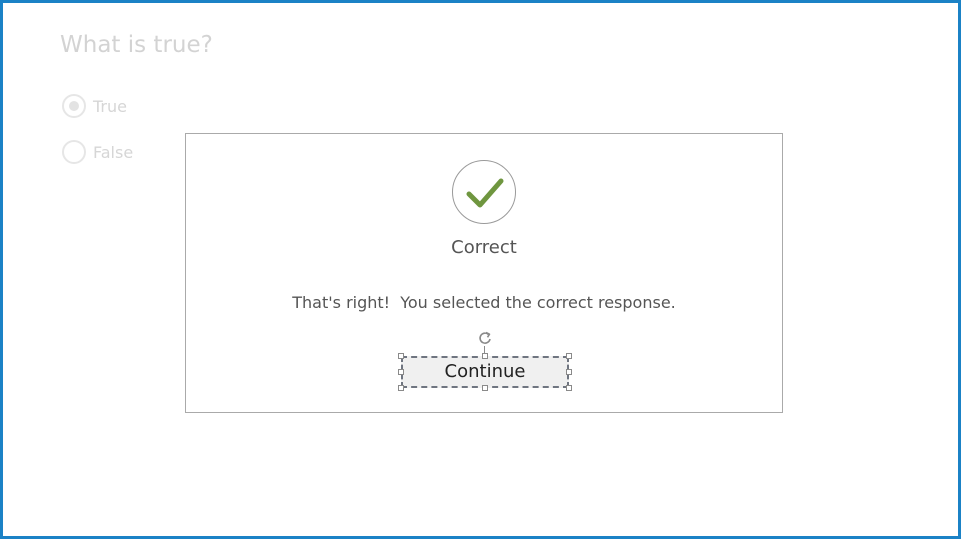 This screenshot has width=961, height=539. Describe the element at coordinates (136, 45) in the screenshot. I see `question-title: What is true?` at that location.